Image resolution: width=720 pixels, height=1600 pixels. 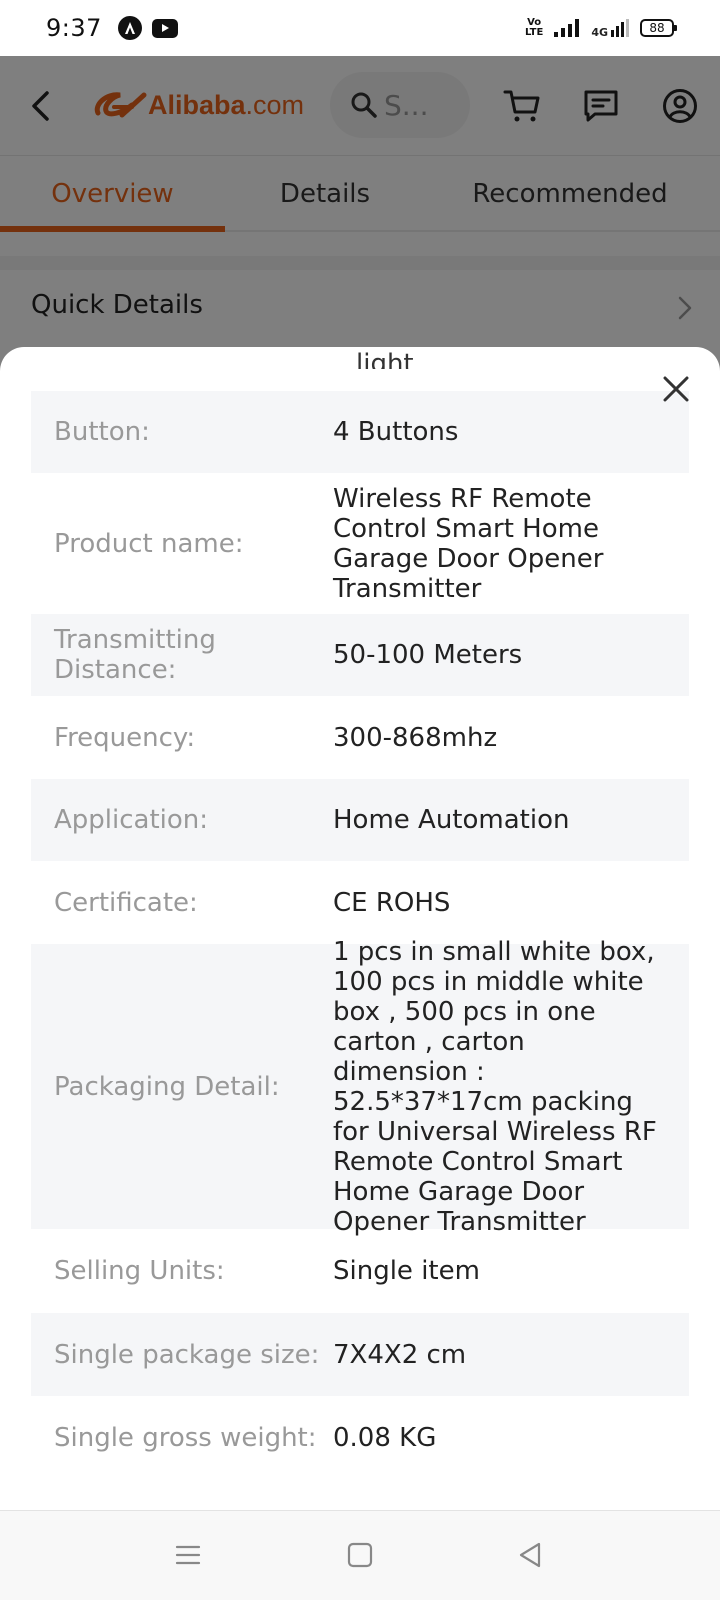 I want to click on triangle-back-icon, so click(x=530, y=1555).